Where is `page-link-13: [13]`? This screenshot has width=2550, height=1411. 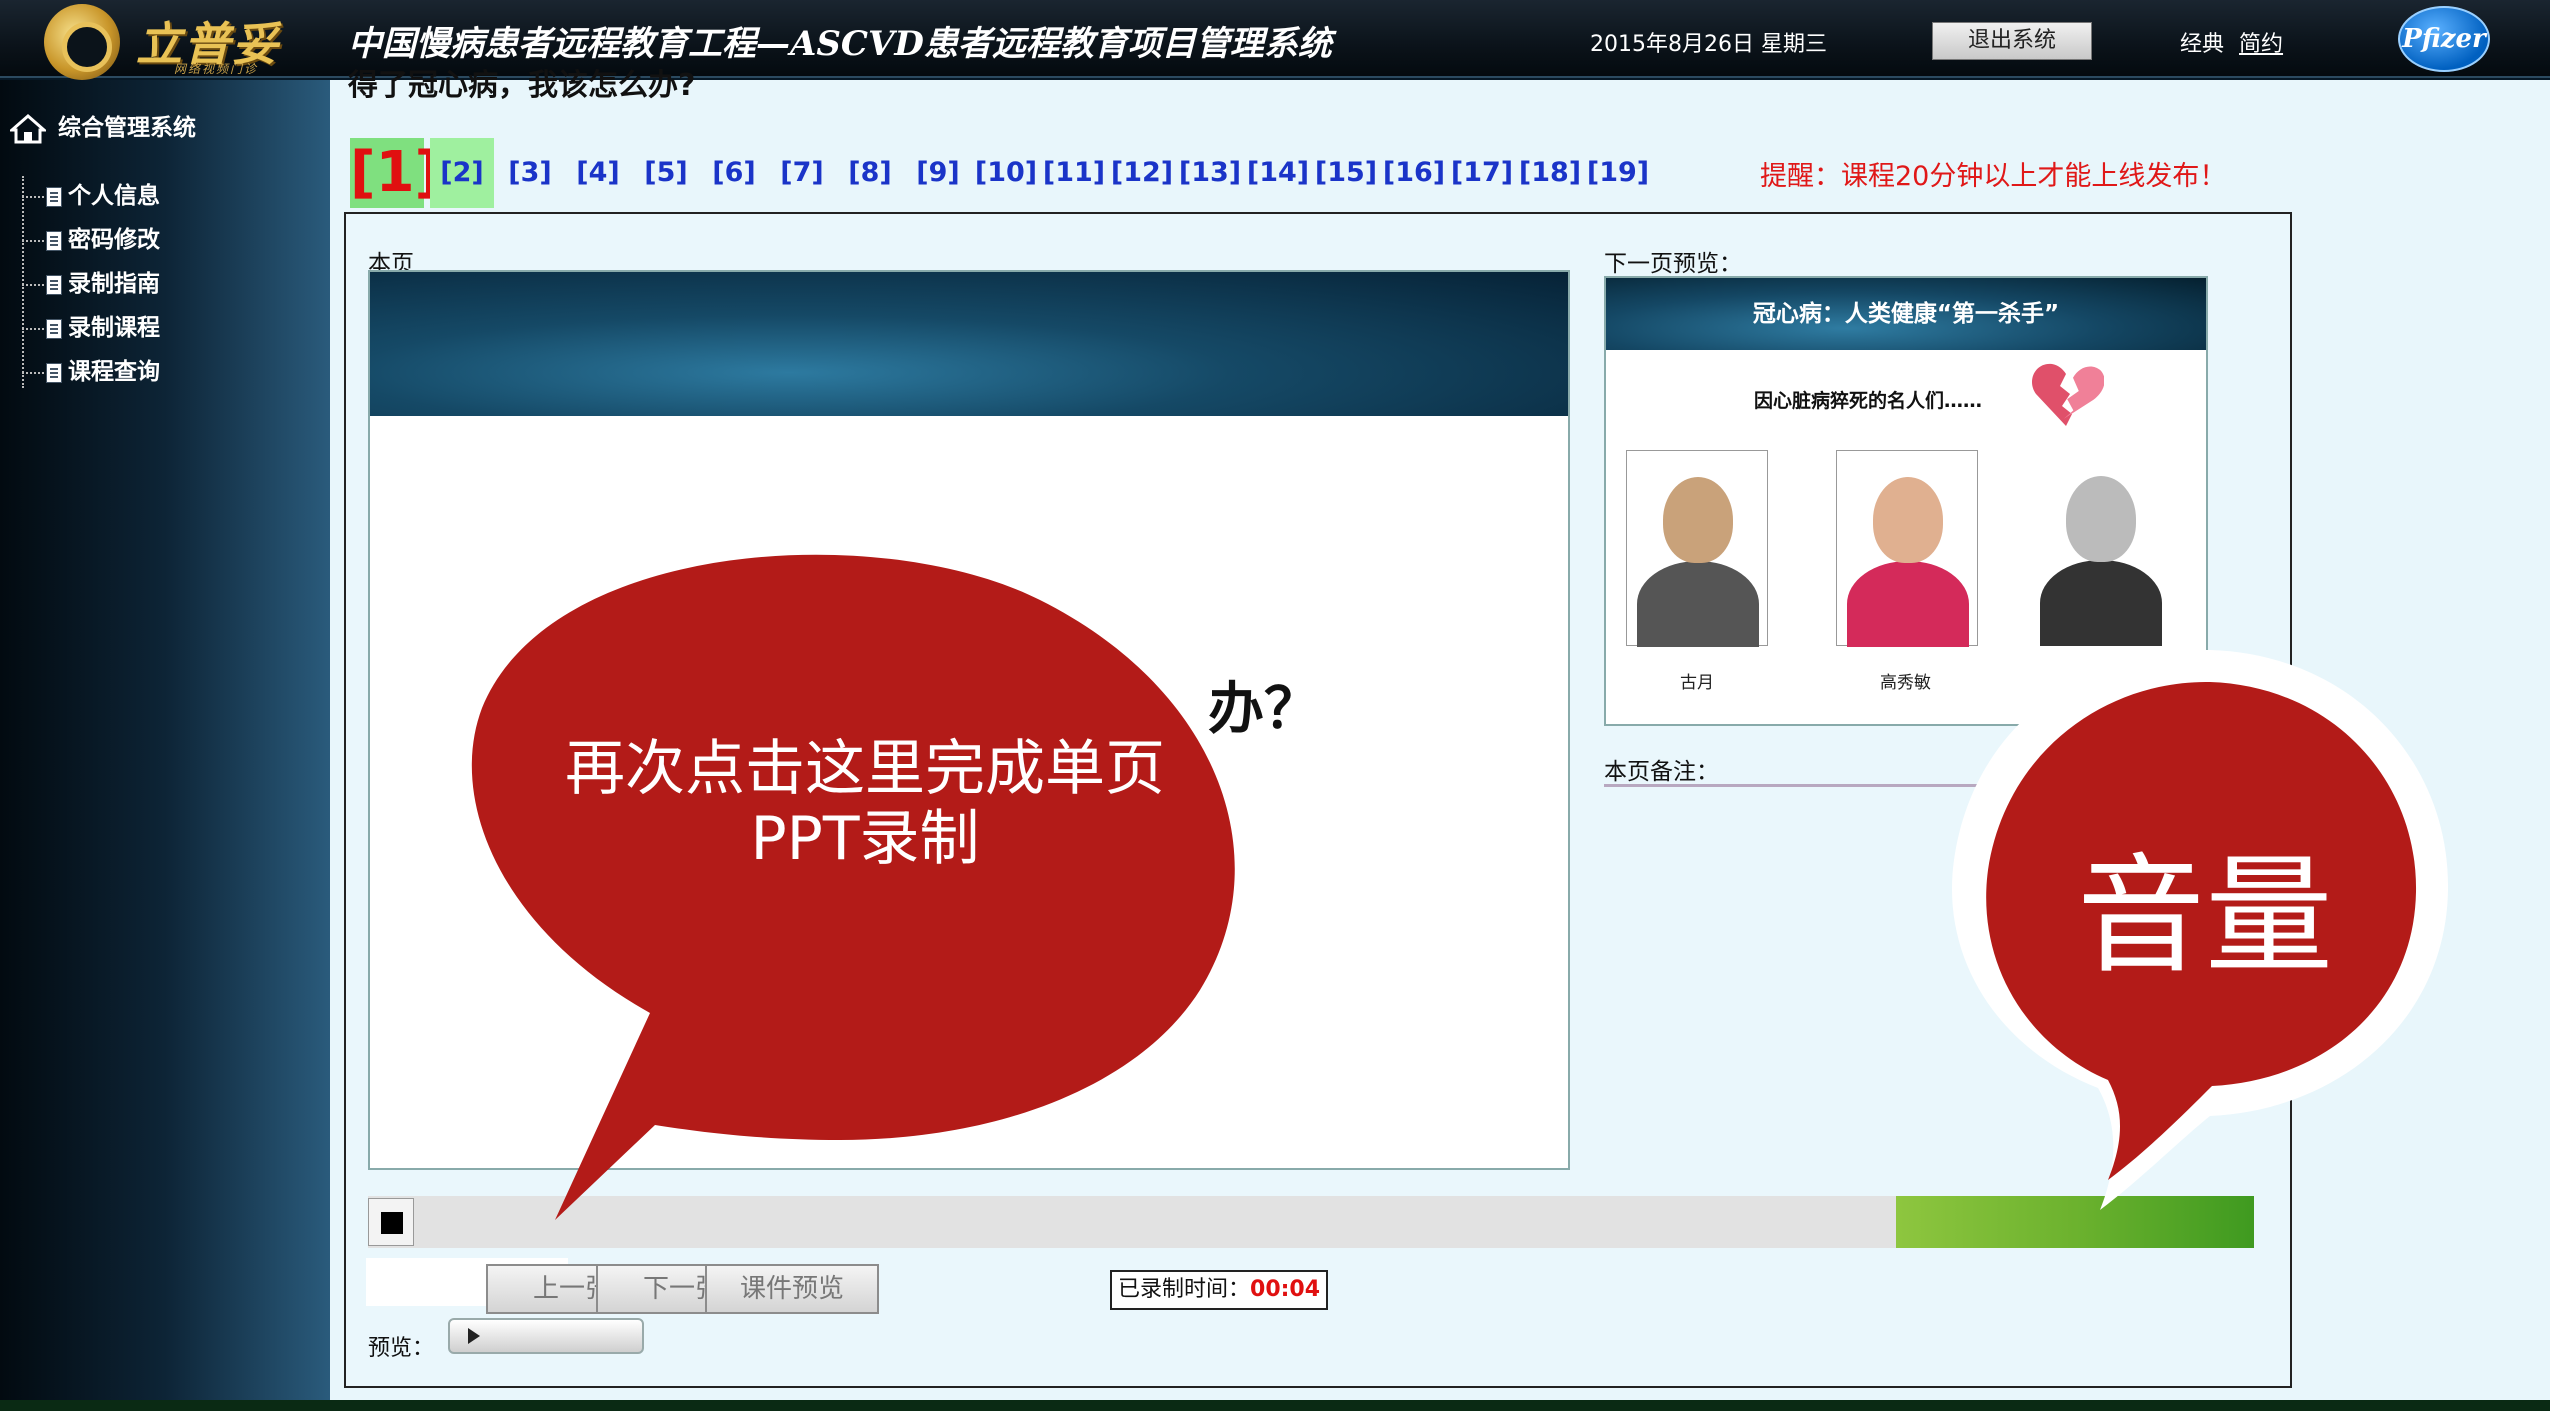
page-link-13: [13] is located at coordinates (1210, 173).